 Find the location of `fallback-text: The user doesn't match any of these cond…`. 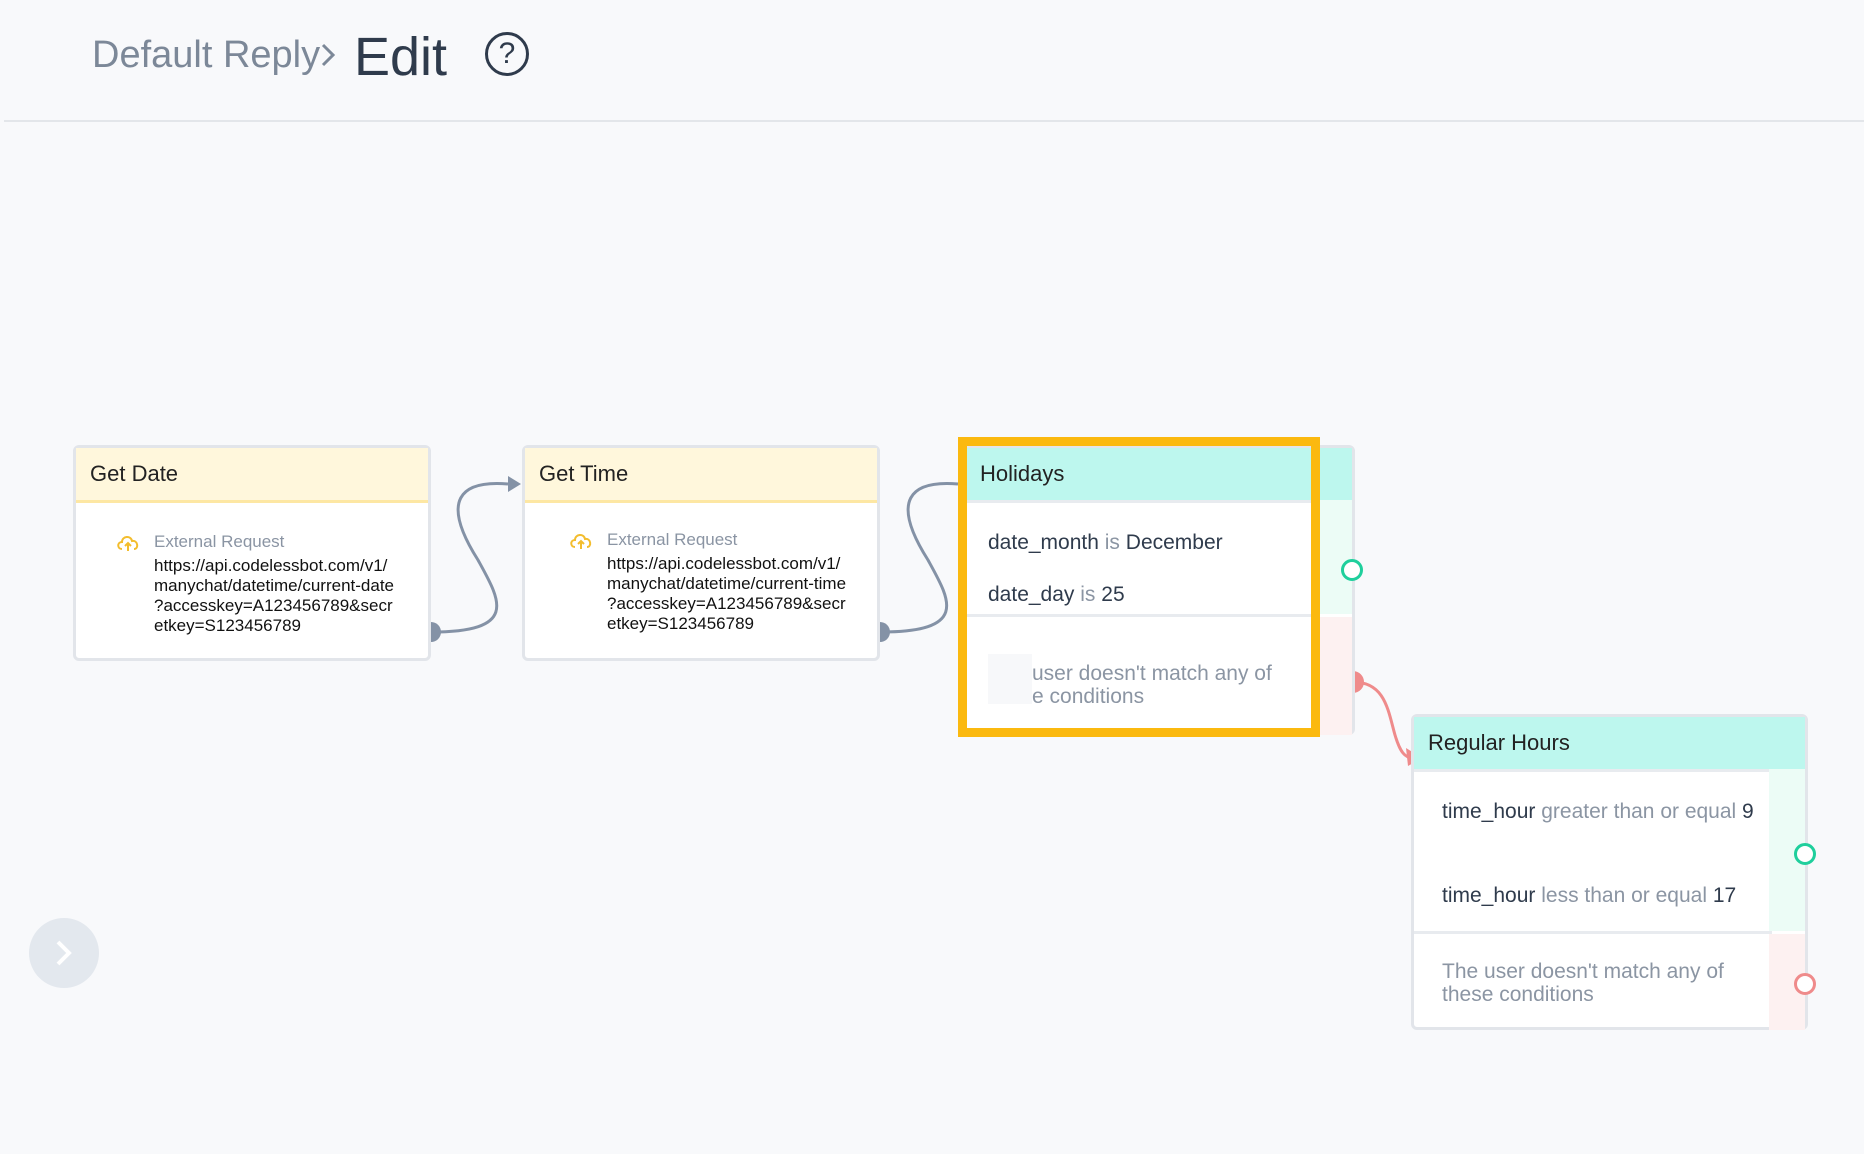

fallback-text: The user doesn't match any of these cond… is located at coordinates (1583, 983).